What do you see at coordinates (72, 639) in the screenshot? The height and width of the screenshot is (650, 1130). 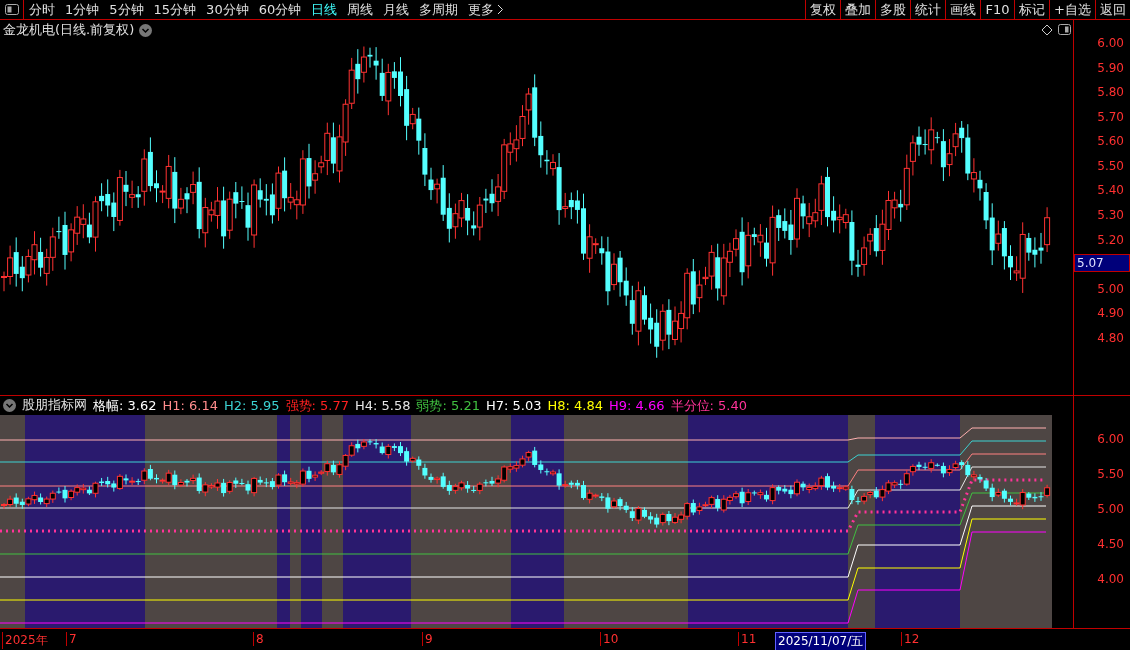 I see `date-label: 7` at bounding box center [72, 639].